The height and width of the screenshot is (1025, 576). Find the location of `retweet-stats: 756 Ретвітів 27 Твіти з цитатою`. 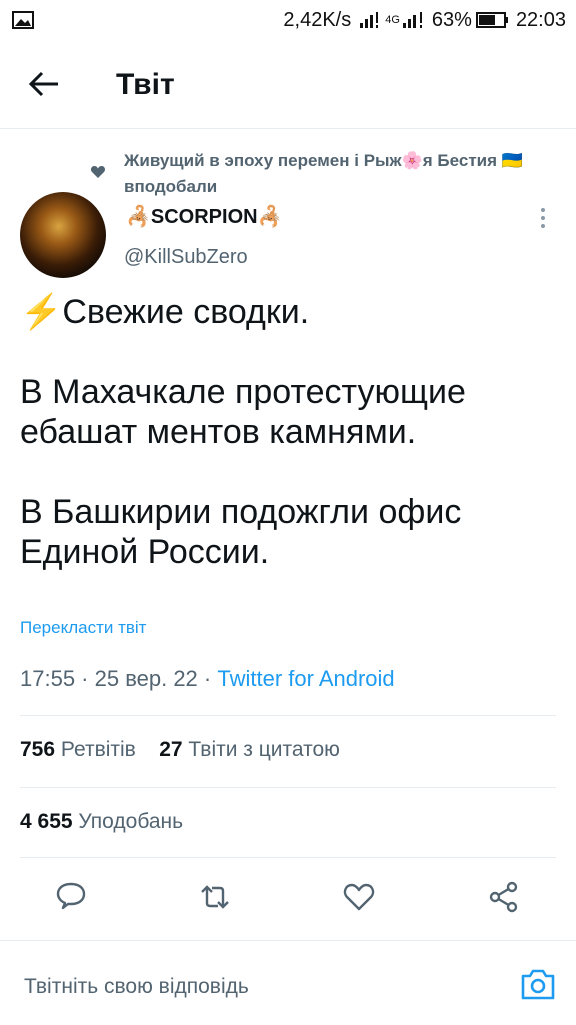

retweet-stats: 756 Ретвітів 27 Твіти з цитатою is located at coordinates (180, 750).